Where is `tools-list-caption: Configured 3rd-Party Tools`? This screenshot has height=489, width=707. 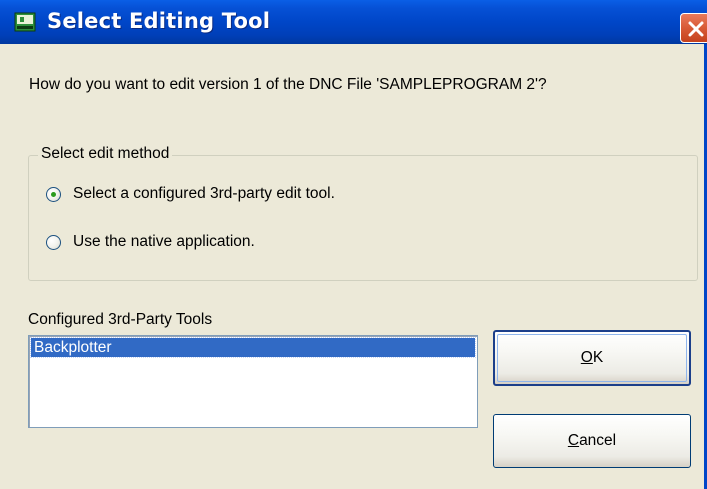
tools-list-caption: Configured 3rd-Party Tools is located at coordinates (120, 319).